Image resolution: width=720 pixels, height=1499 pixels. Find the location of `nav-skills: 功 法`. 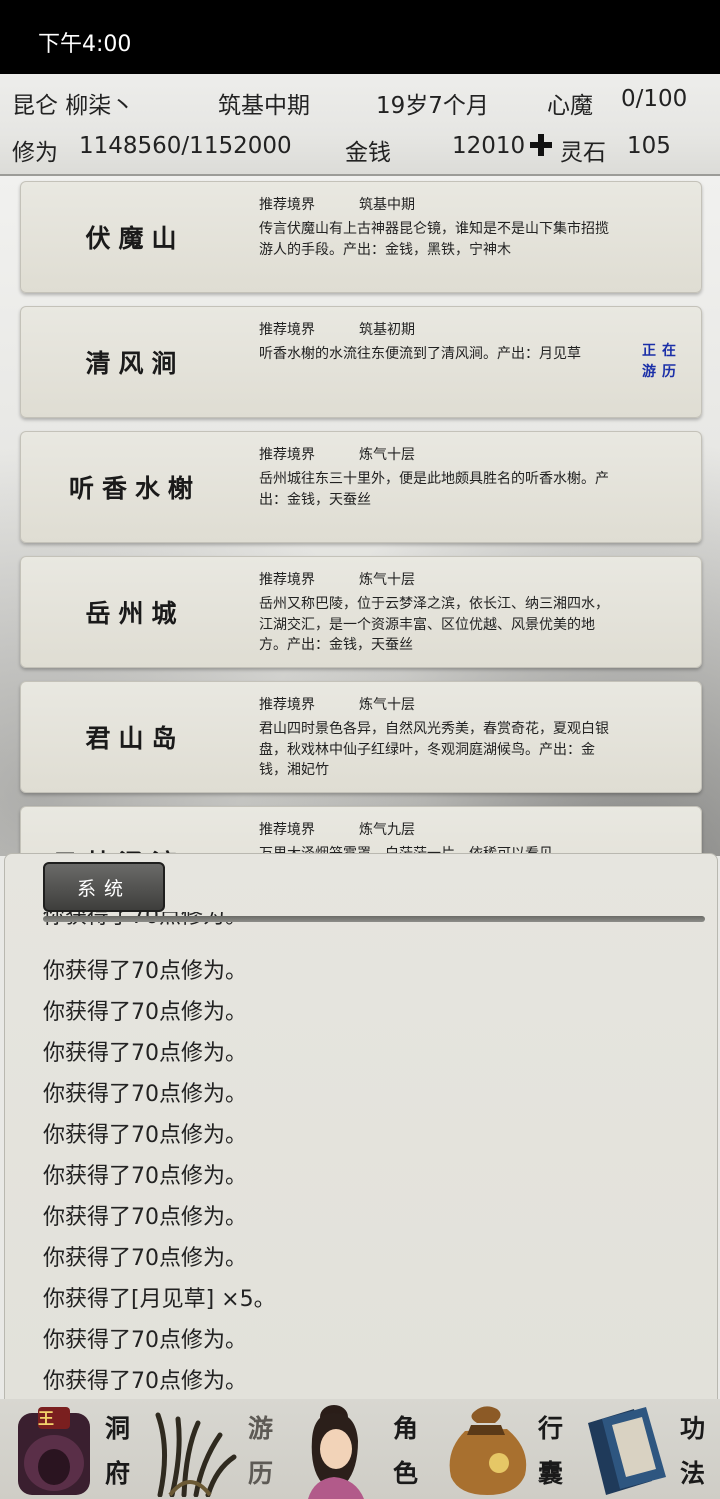

nav-skills: 功 法 is located at coordinates (650, 1449).